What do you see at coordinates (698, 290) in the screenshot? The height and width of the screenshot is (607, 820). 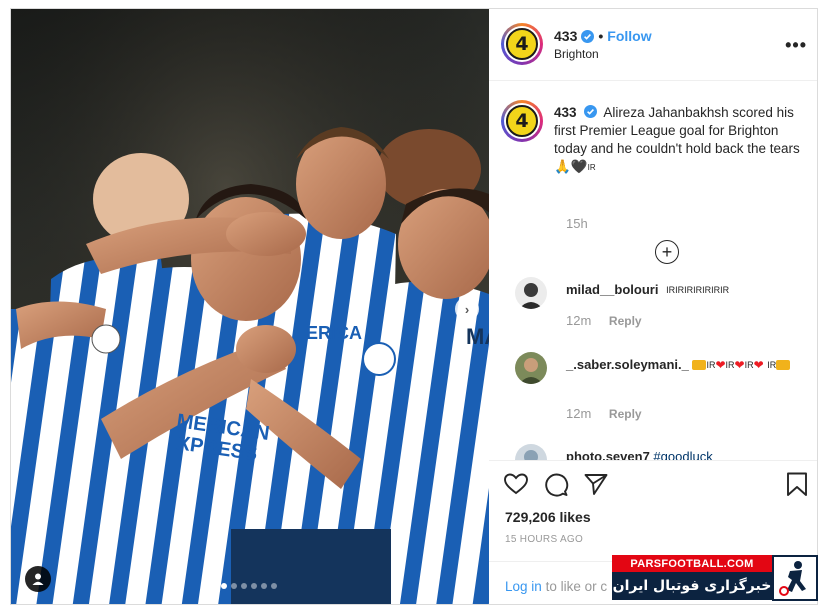 I see `comment-text: IRIRIRIRIRIRIR` at bounding box center [698, 290].